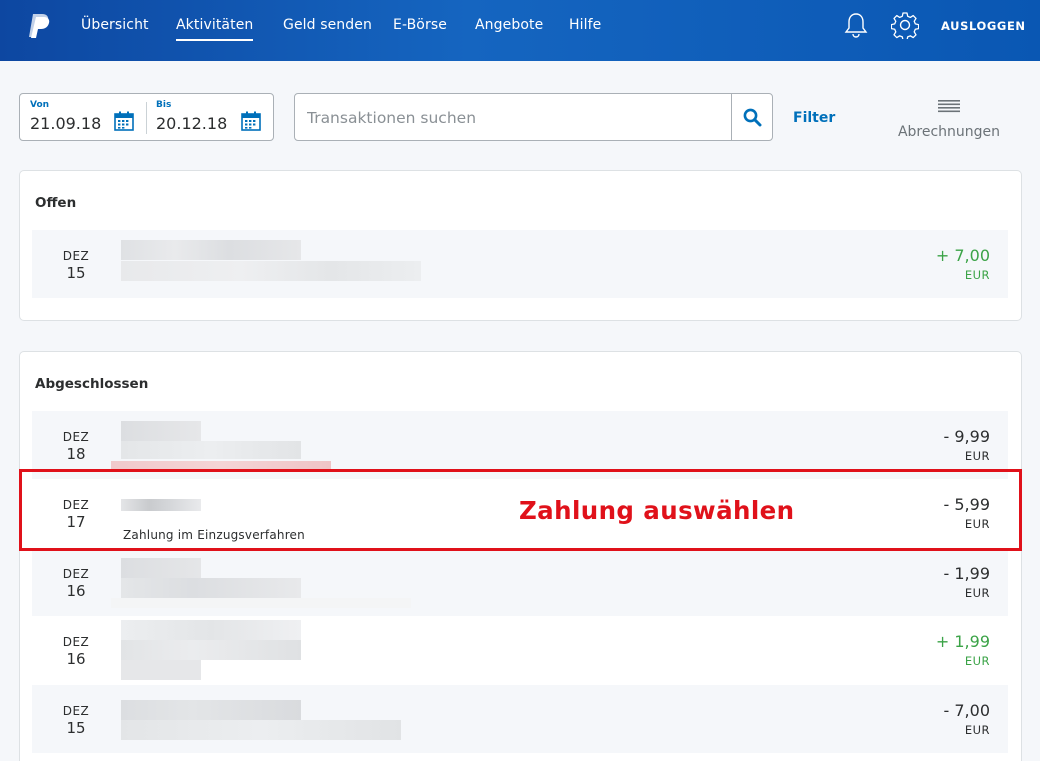 This screenshot has height=761, width=1040. I want to click on paypal-logo, so click(39, 26).